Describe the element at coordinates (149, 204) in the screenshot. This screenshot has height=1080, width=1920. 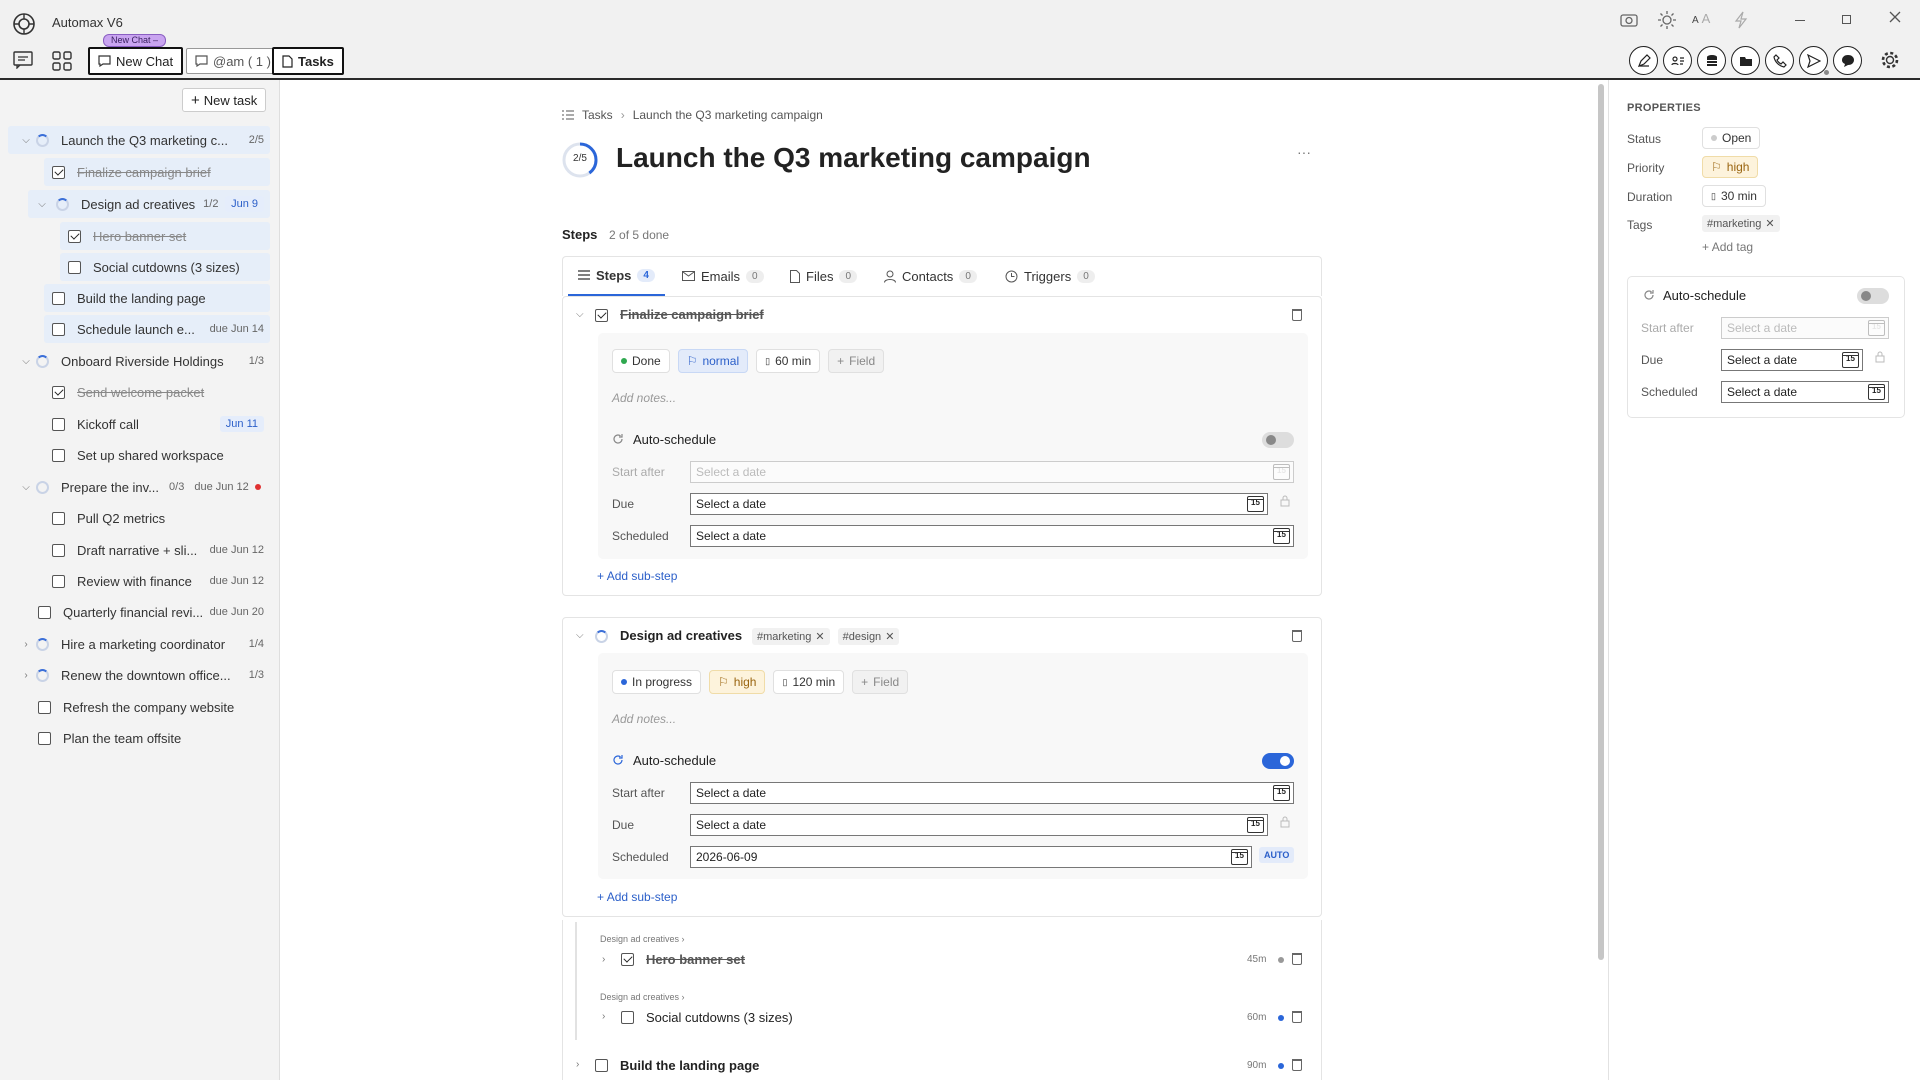
I see `tree-item-design-ad: ⌵ Design ad creatives 1/2 Jun 9` at that location.